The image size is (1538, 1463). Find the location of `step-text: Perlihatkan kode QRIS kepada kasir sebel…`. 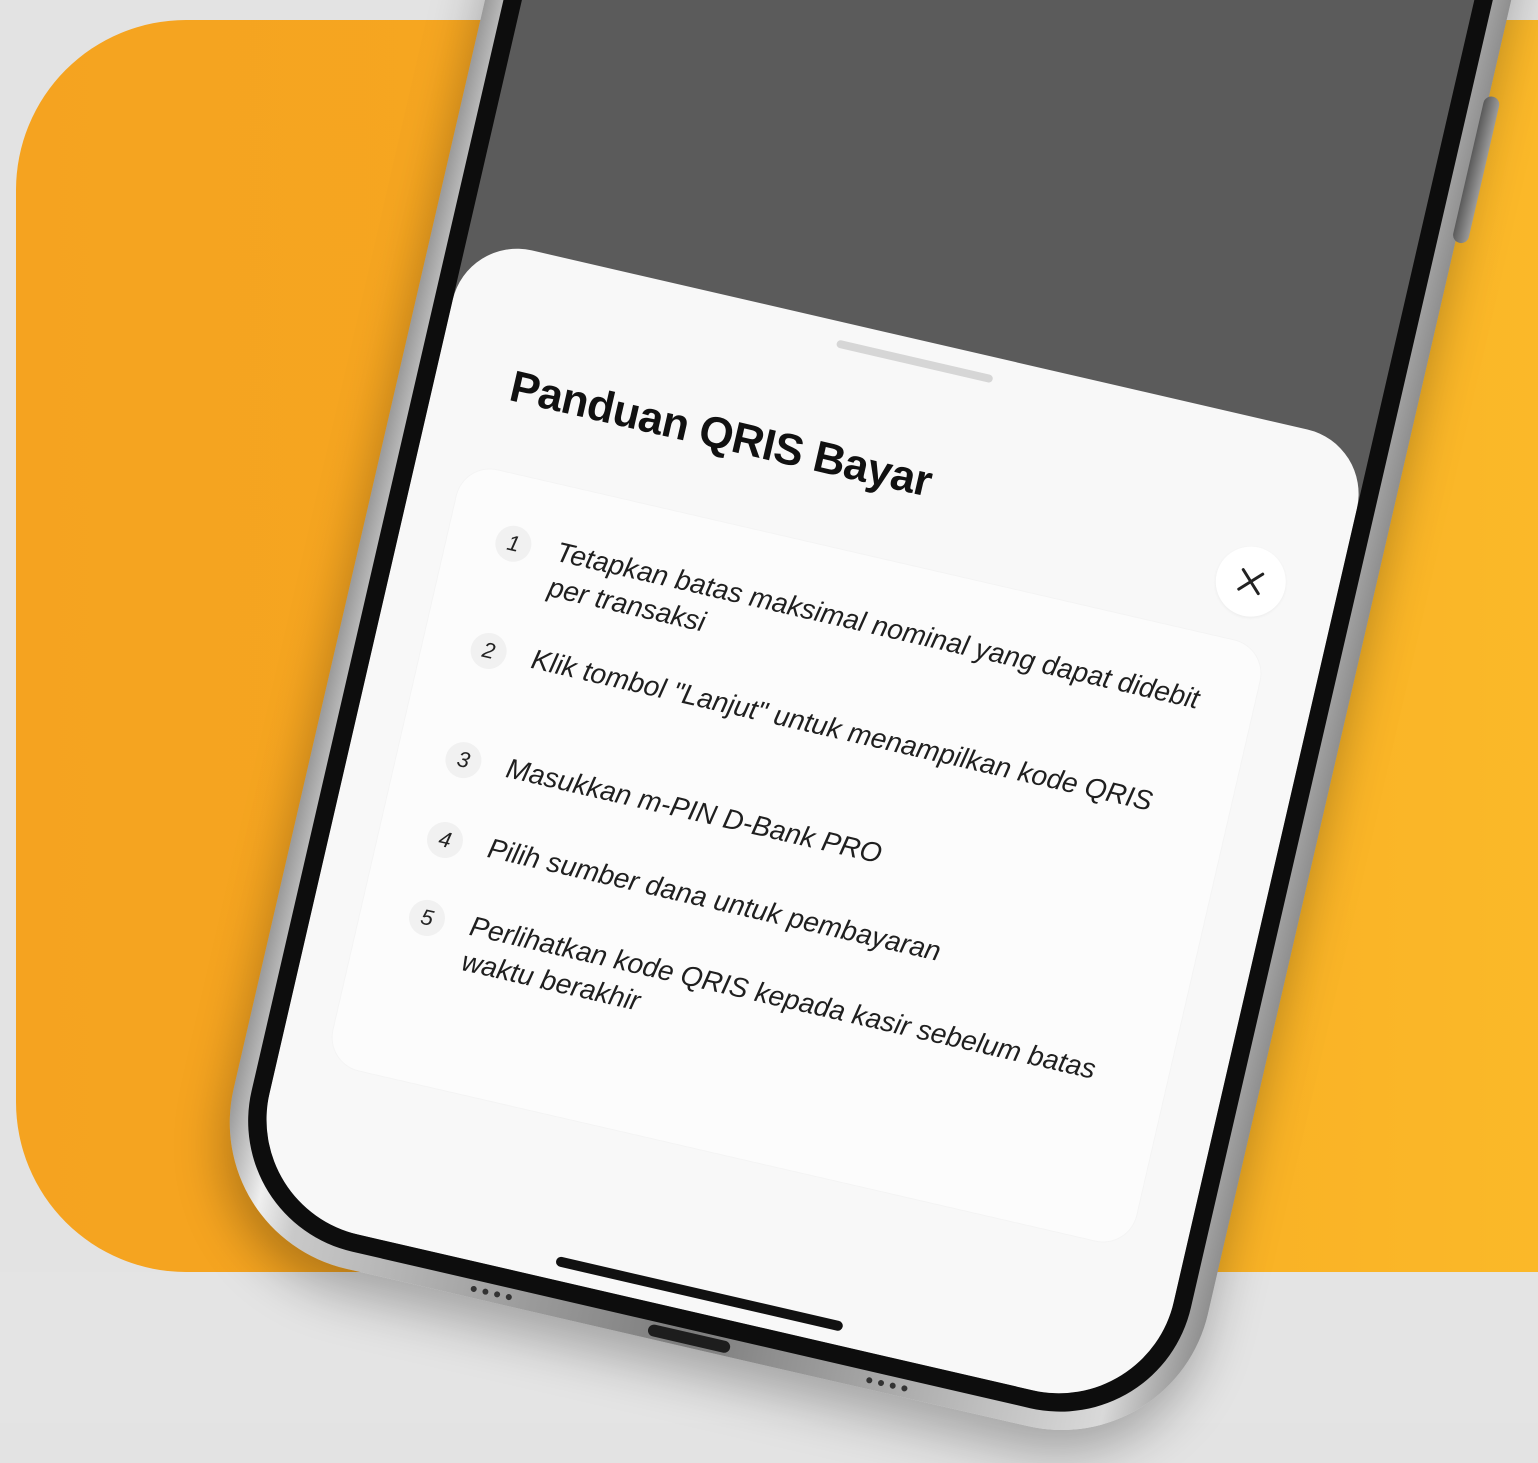

step-text: Perlihatkan kode QRIS kepada kasir sebel… is located at coordinates (778, 997).